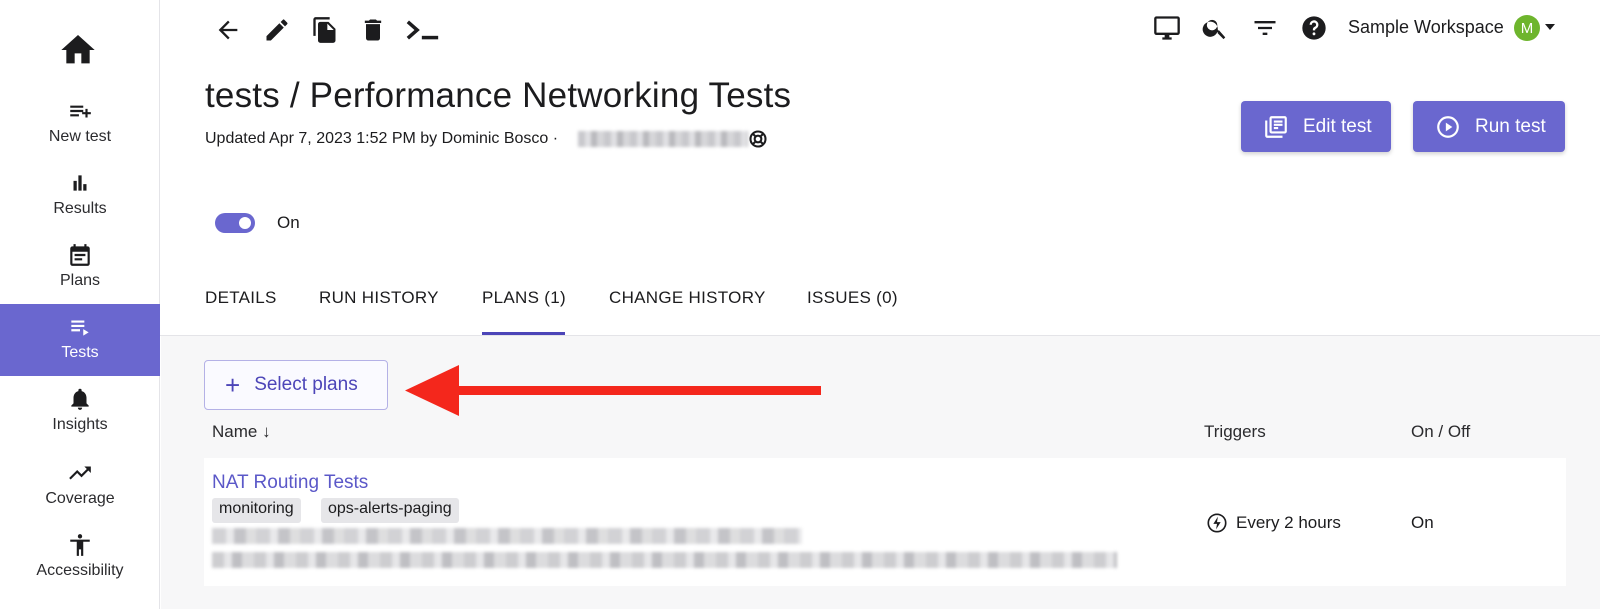  Describe the element at coordinates (1337, 126) in the screenshot. I see `edit-test-label: Edit test` at that location.